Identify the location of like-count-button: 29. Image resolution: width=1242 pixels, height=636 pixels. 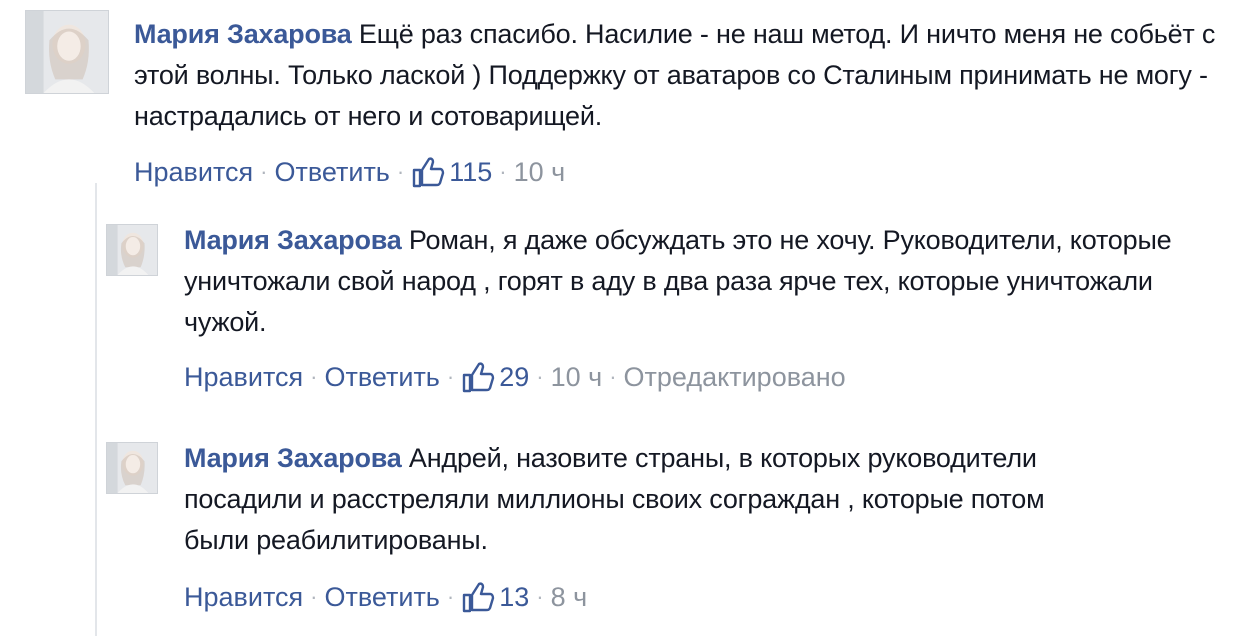
(495, 377).